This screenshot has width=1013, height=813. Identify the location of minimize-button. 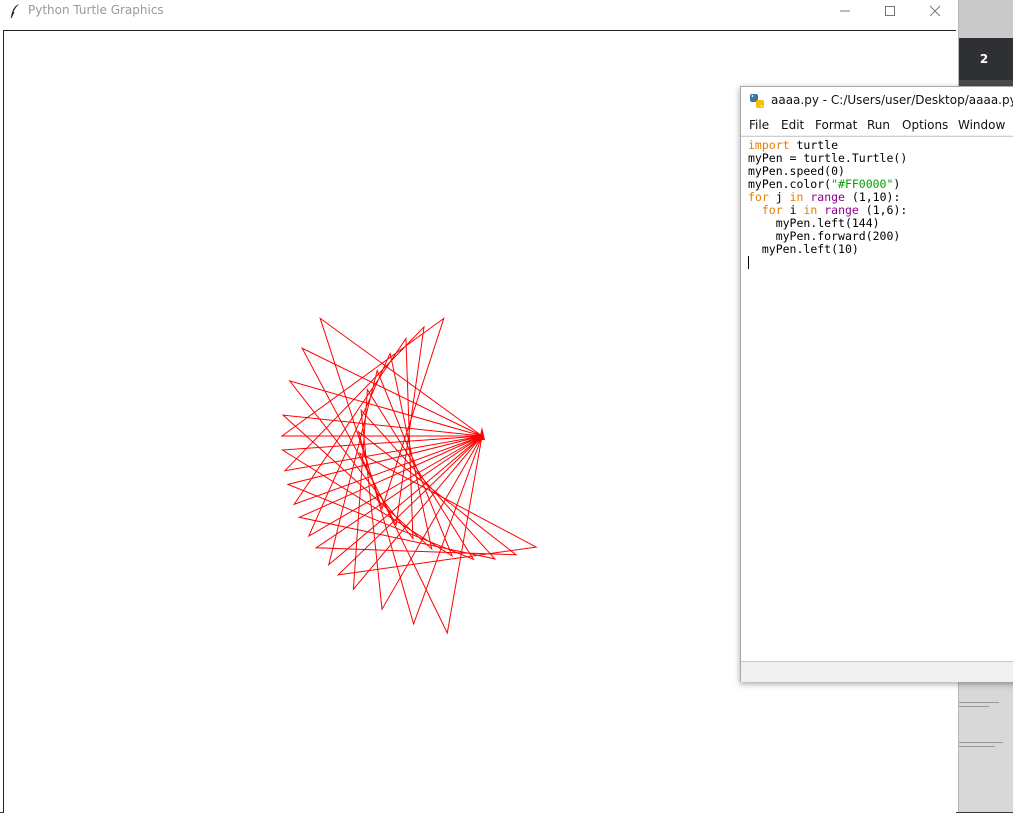
(845, 11).